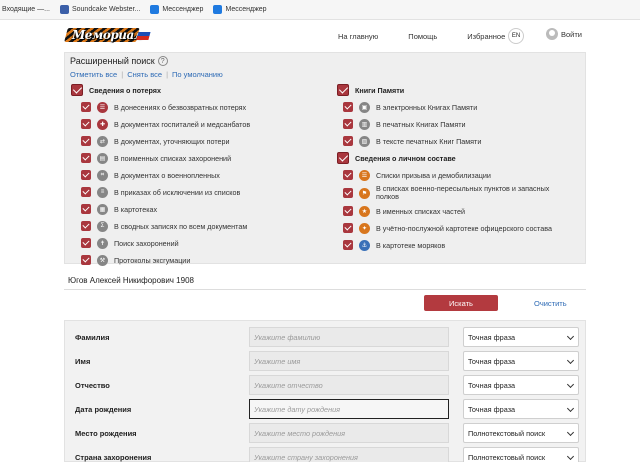  I want to click on birth-place-mode-select: Полнотекстовый поиск, so click(521, 433).